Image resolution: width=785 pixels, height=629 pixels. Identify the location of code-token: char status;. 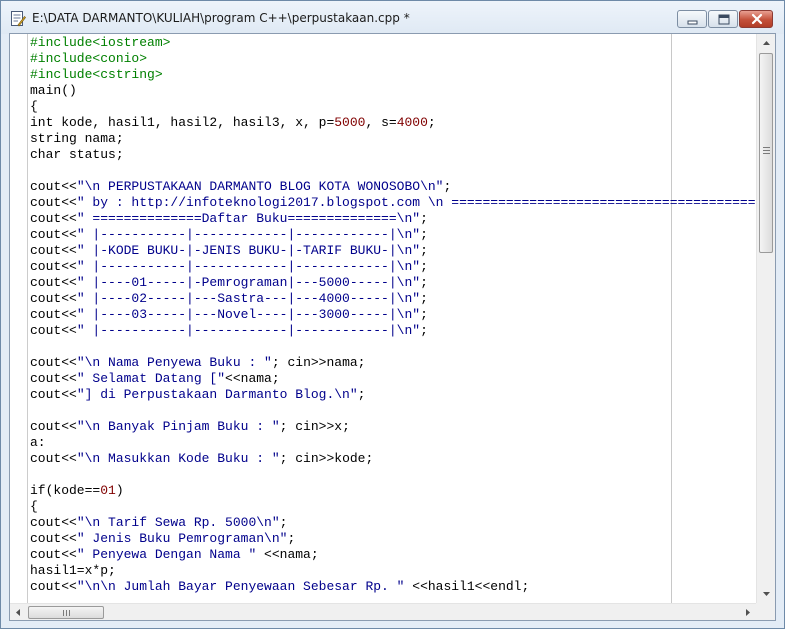
(77, 154).